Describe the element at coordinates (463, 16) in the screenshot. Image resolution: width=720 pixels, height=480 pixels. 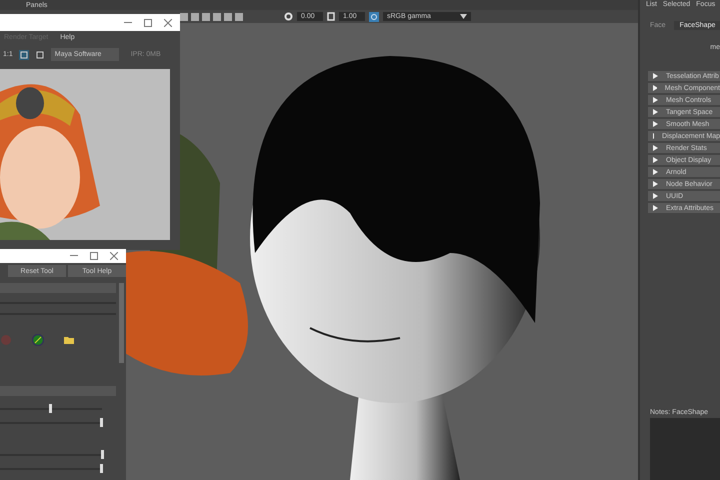
I see `caret-icon` at that location.